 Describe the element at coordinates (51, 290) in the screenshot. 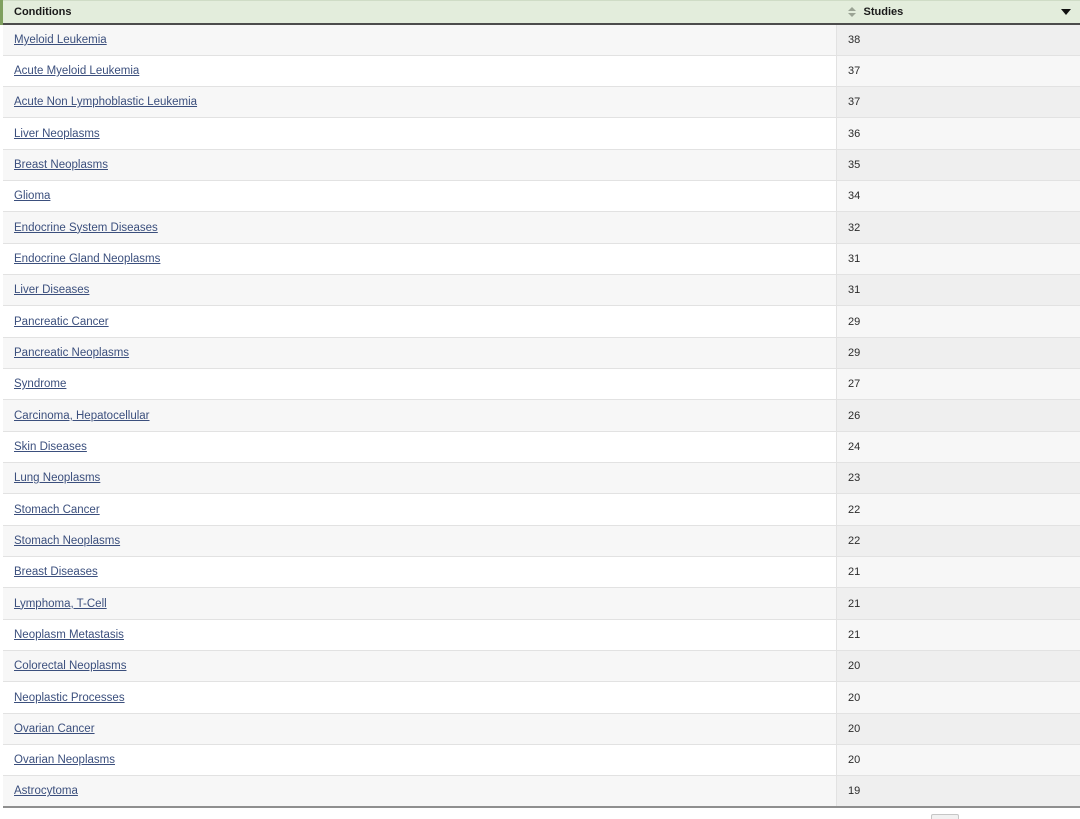

I see `condition-link: Liver Diseases` at that location.